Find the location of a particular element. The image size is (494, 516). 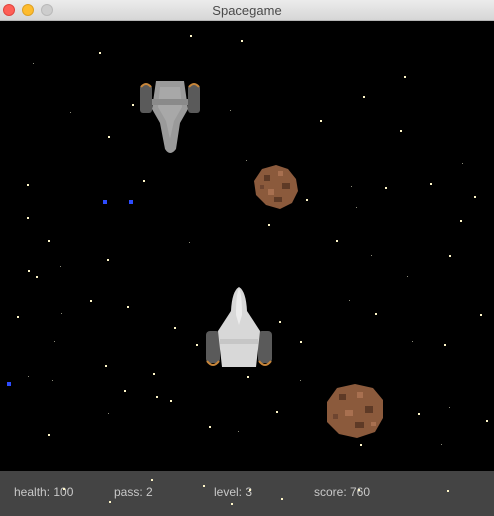

window-title: Spacegame is located at coordinates (247, 10).